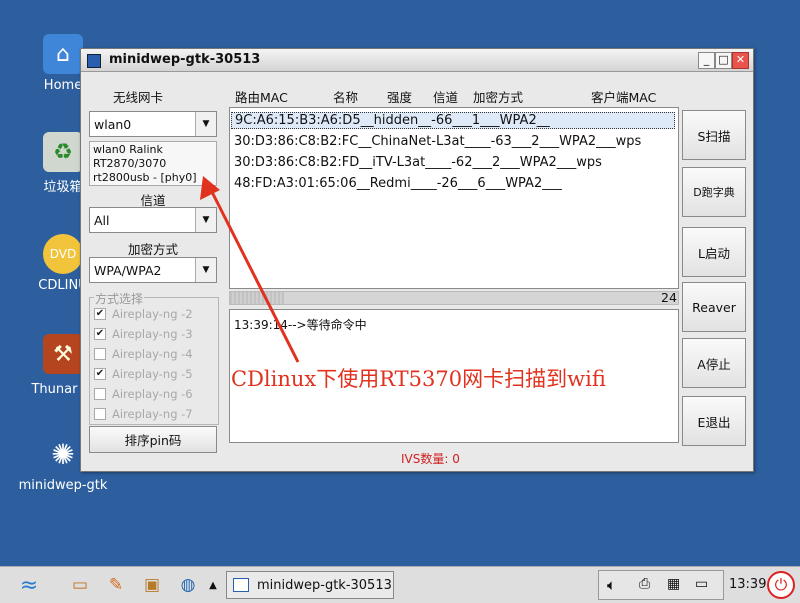 Image resolution: width=800 pixels, height=603 pixels. I want to click on progress-value: 24, so click(669, 297).